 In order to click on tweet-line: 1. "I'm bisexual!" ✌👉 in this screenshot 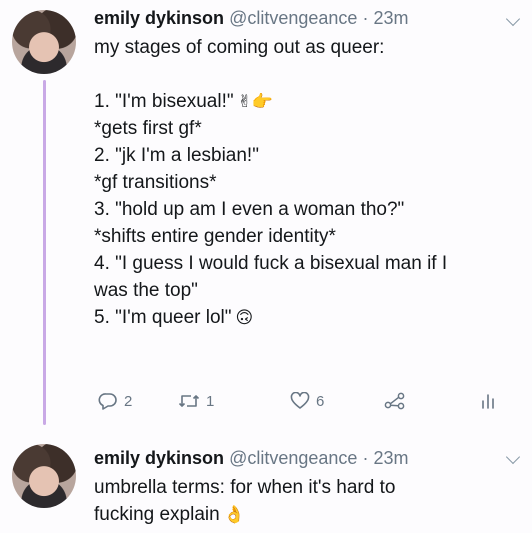, I will do `click(305, 101)`.